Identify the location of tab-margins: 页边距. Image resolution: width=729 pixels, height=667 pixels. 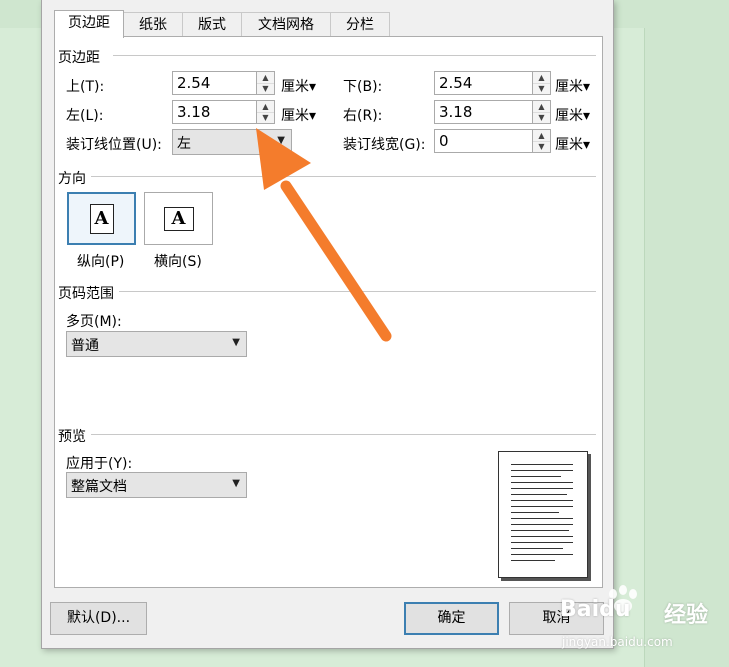
(89, 24).